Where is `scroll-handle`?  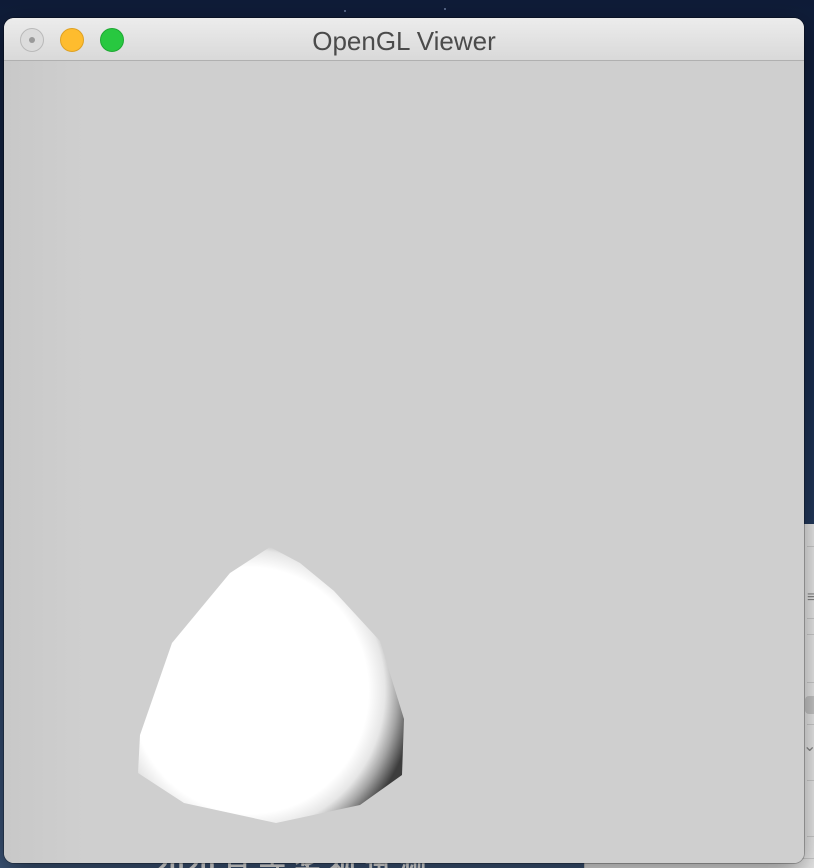 scroll-handle is located at coordinates (809, 705).